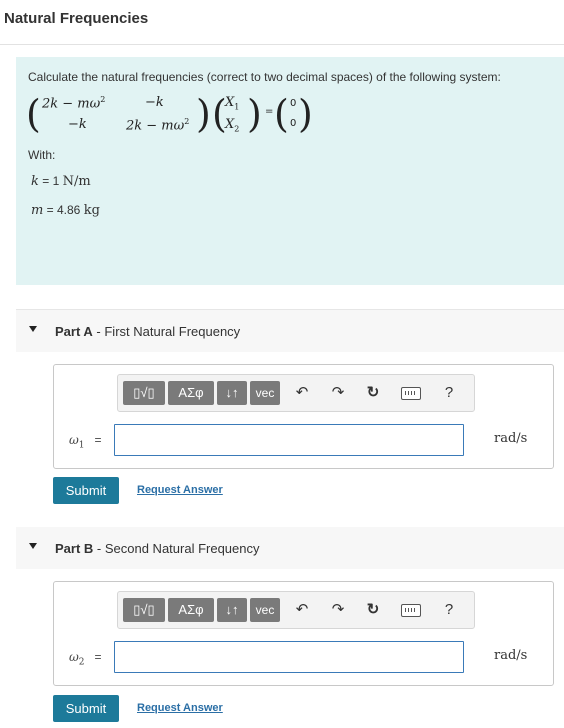  Describe the element at coordinates (180, 708) in the screenshot. I see `part-b-request-answer-link: Request Answer` at that location.